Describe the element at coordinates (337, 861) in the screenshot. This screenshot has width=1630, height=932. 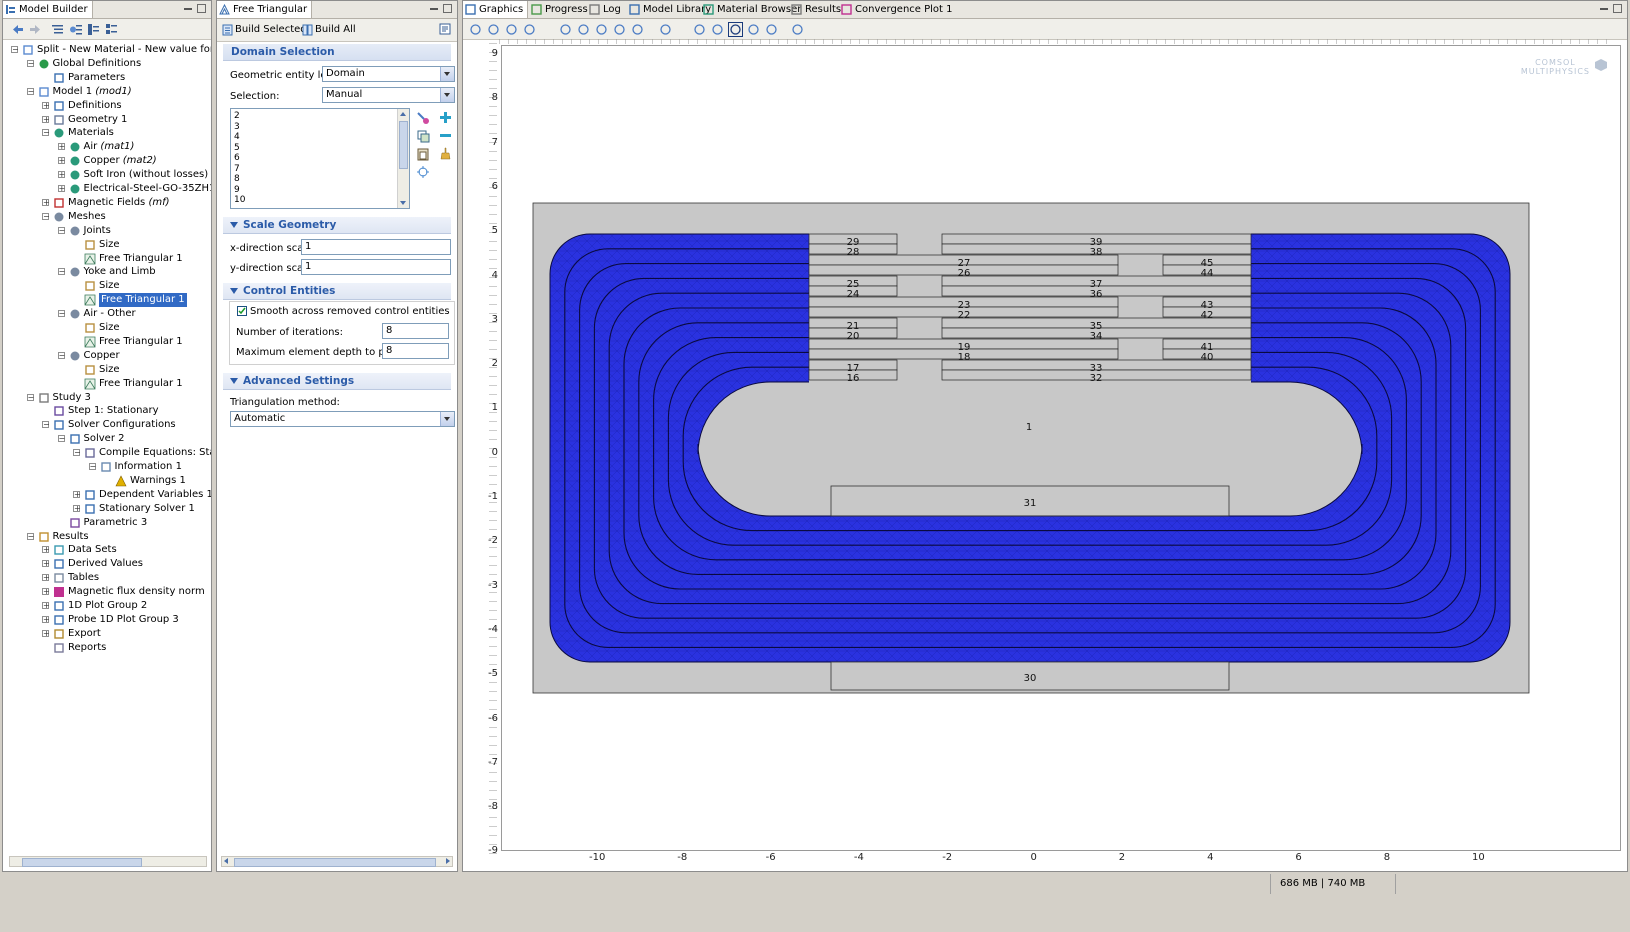
I see `settings-hscrollbar` at that location.